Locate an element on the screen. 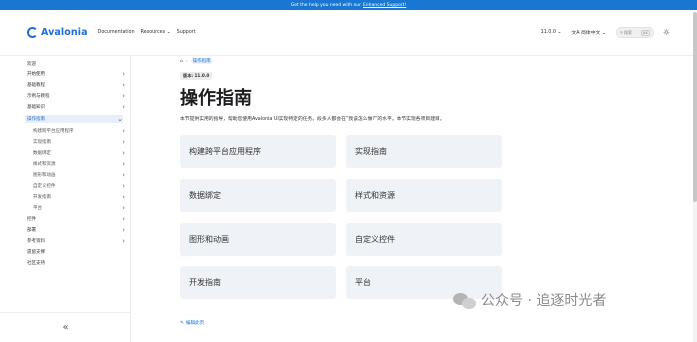 This screenshot has height=342, width=697. nav-support: Support is located at coordinates (186, 32).